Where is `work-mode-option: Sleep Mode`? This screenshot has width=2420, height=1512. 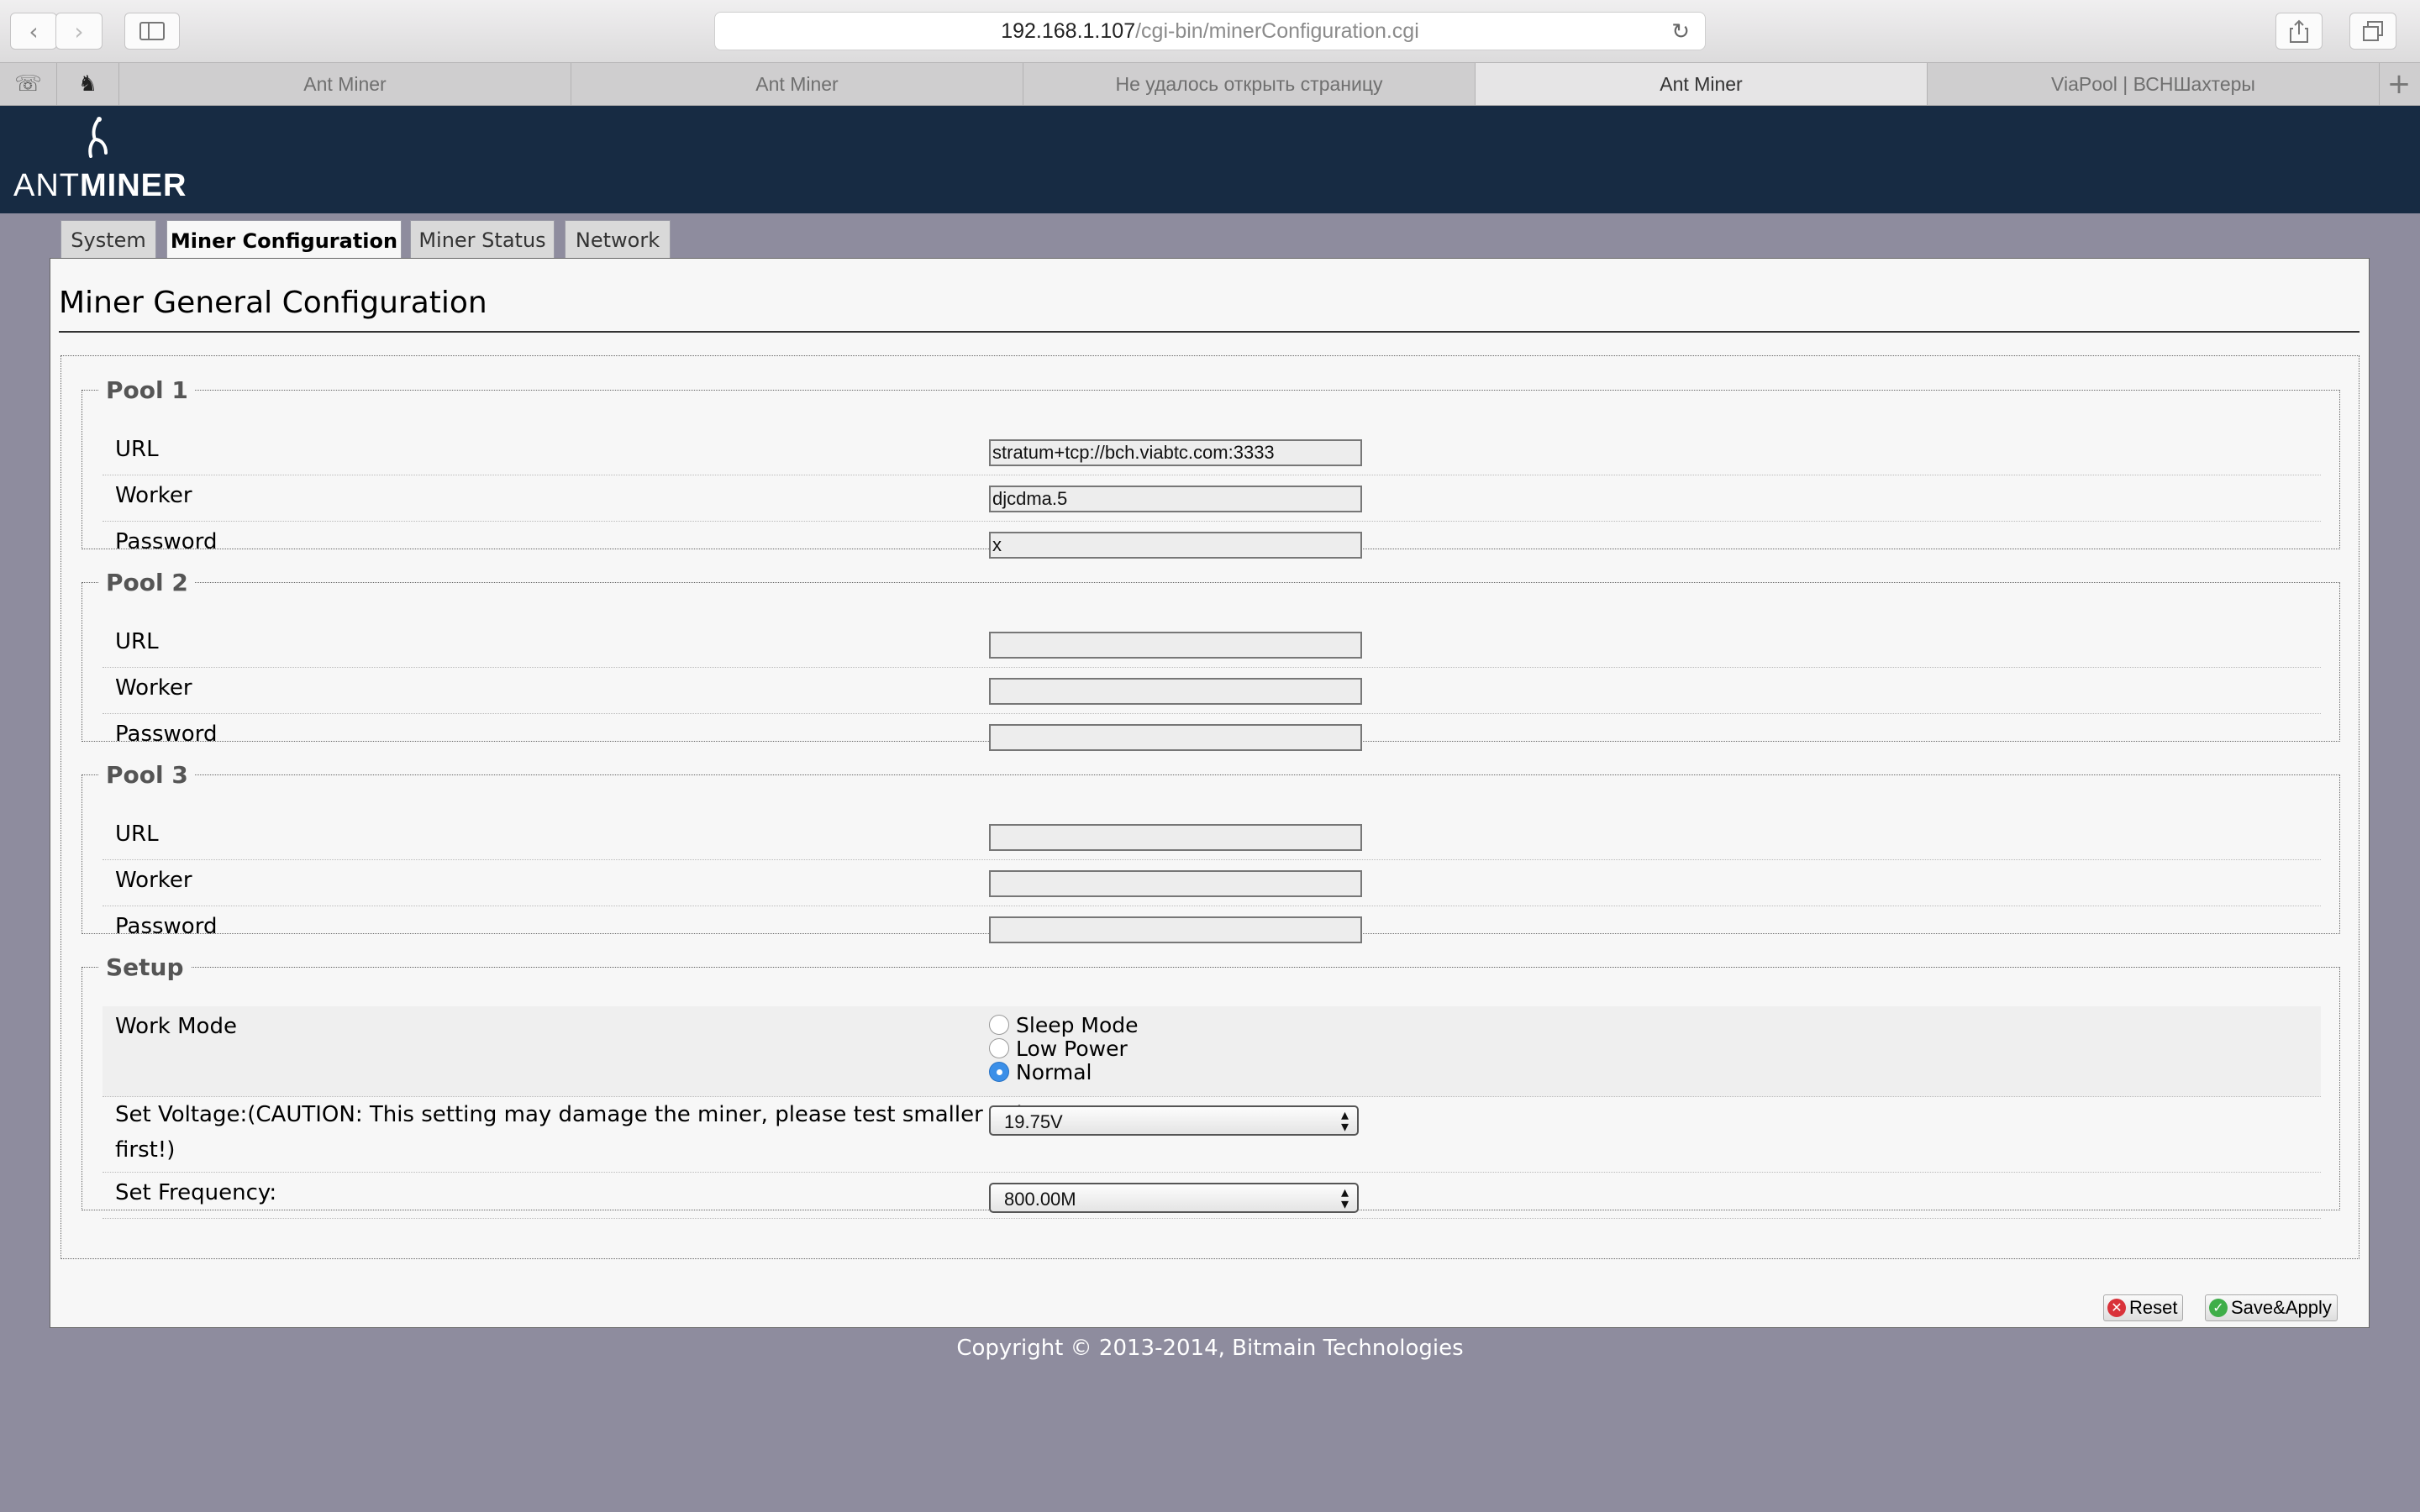 work-mode-option: Sleep Mode is located at coordinates (1064, 1025).